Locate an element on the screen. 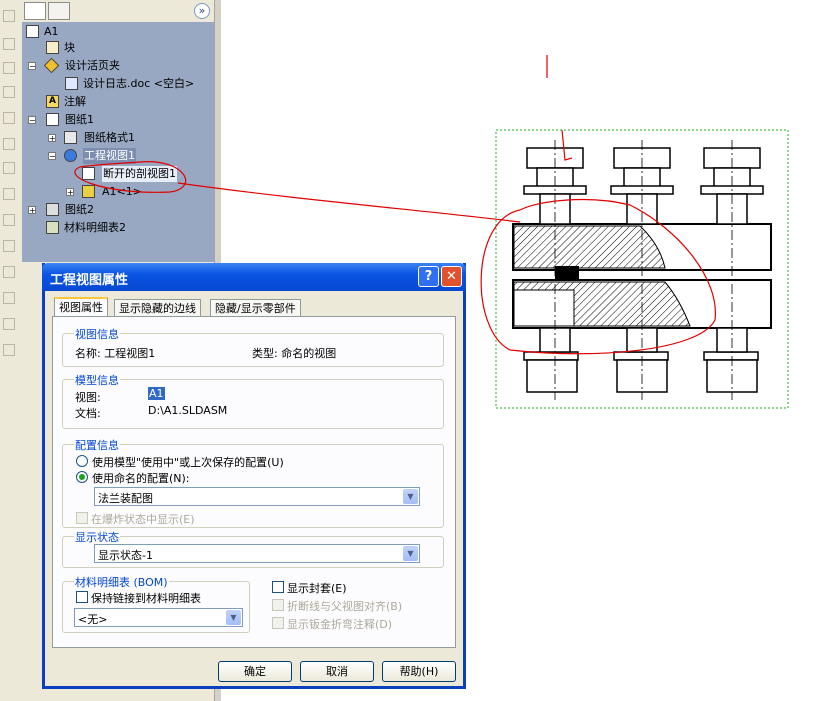 The width and height of the screenshot is (819, 701). bom-select-value: <无> is located at coordinates (93, 619).